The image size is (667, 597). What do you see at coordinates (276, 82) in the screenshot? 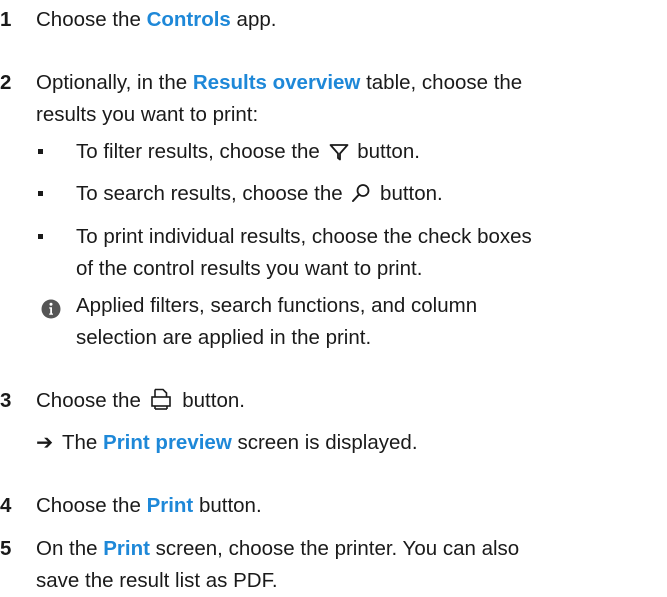
I see `results-overview-link: Results overview` at bounding box center [276, 82].